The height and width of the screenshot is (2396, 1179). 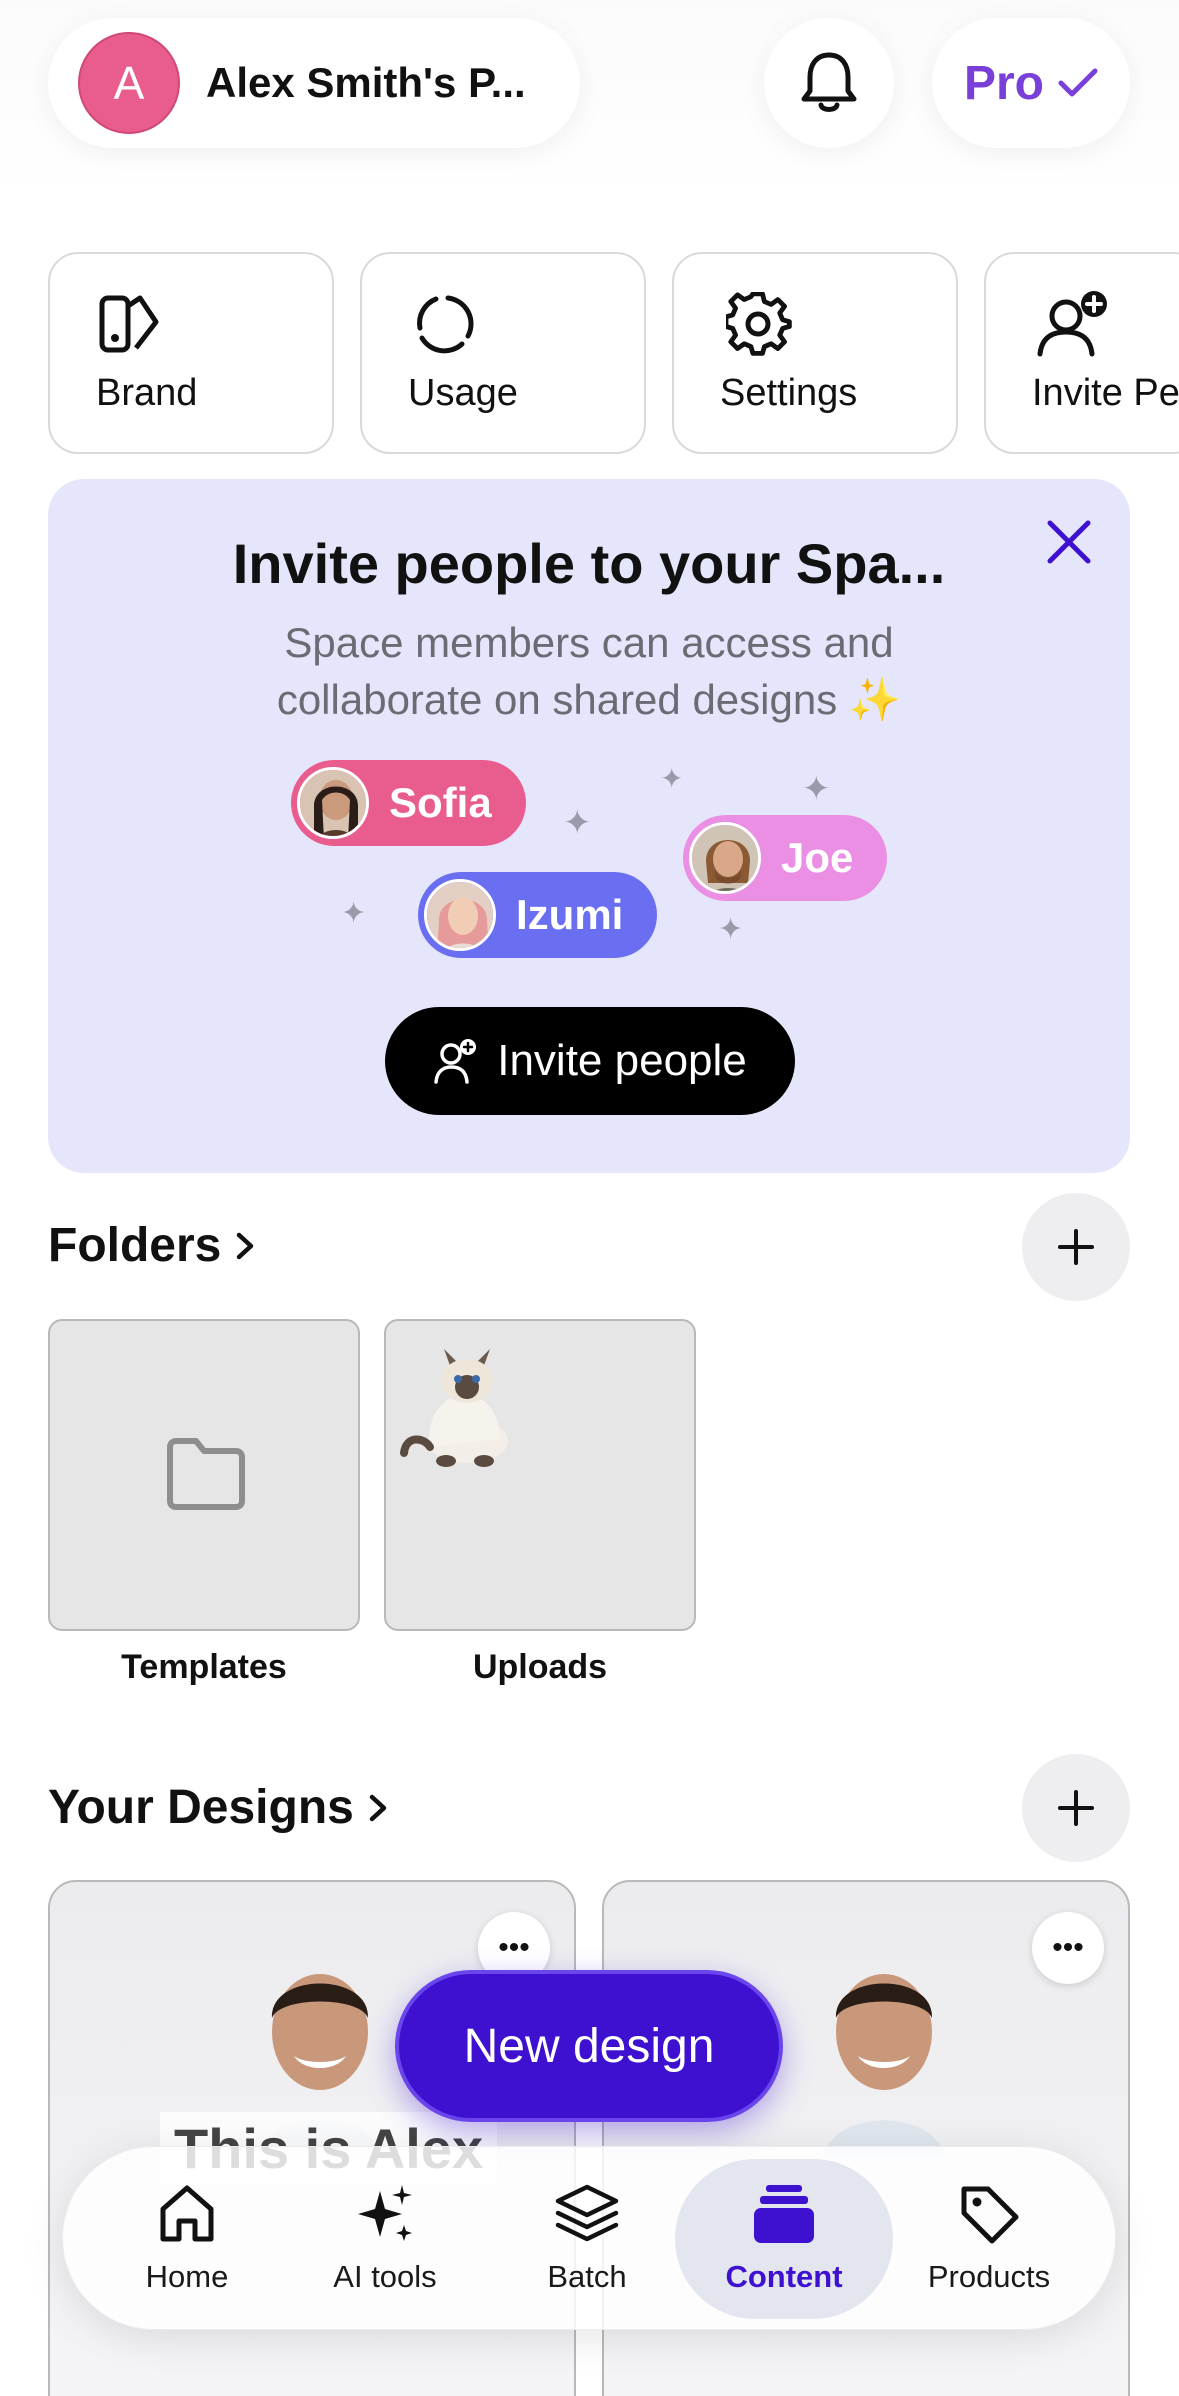 What do you see at coordinates (789, 393) in the screenshot?
I see `quick-action-label: Settings` at bounding box center [789, 393].